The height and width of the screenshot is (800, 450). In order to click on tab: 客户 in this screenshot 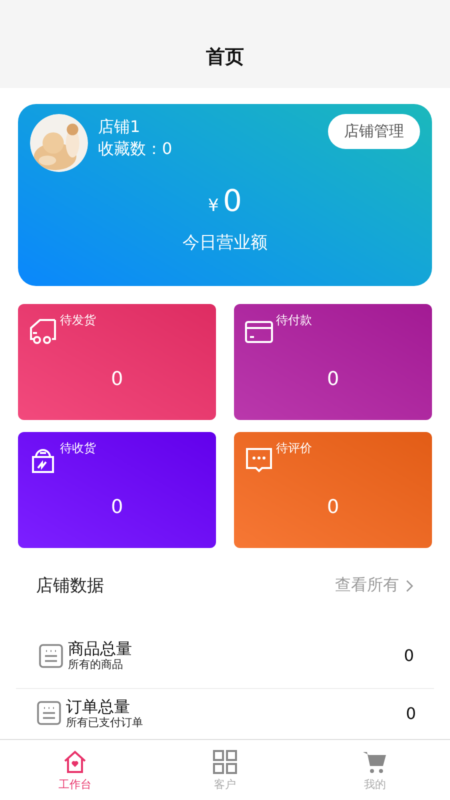, I will do `click(225, 770)`.